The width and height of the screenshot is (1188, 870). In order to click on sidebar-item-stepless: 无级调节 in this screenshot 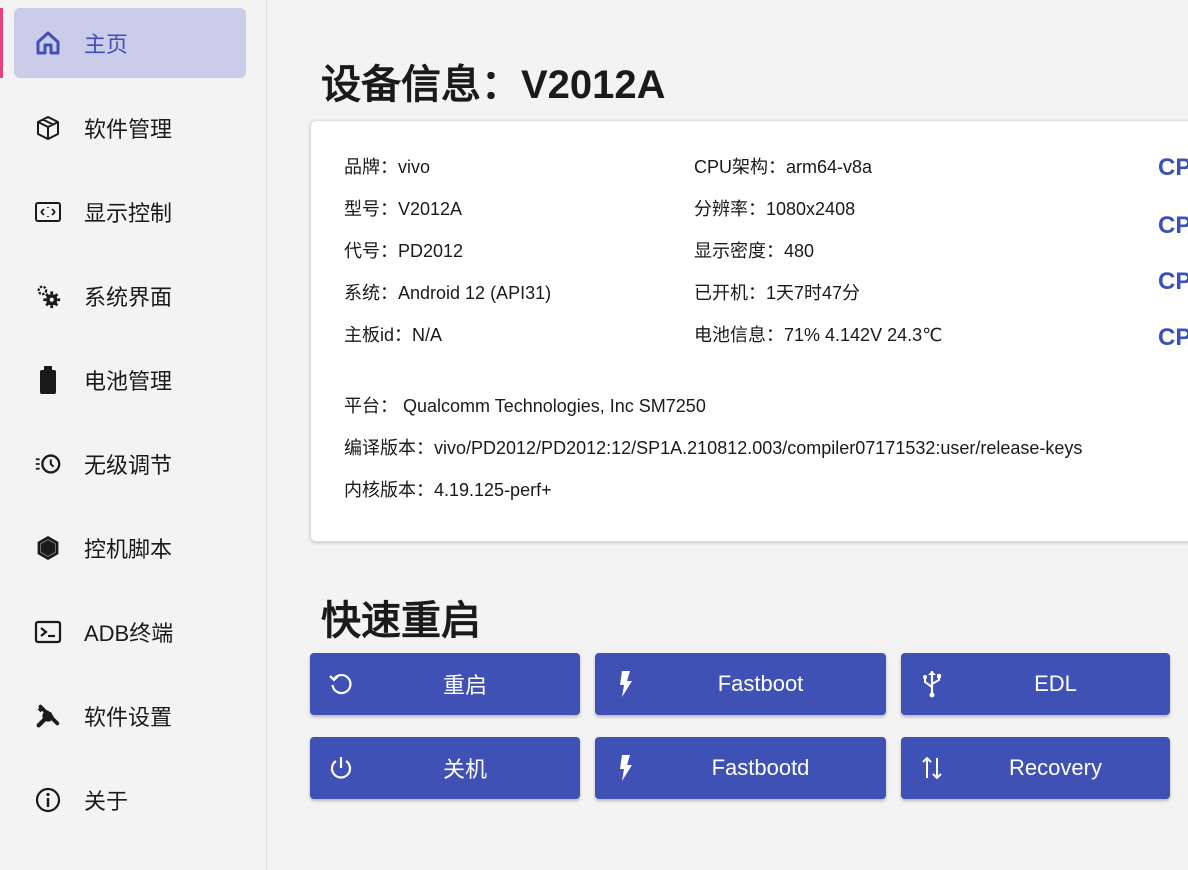, I will do `click(130, 464)`.